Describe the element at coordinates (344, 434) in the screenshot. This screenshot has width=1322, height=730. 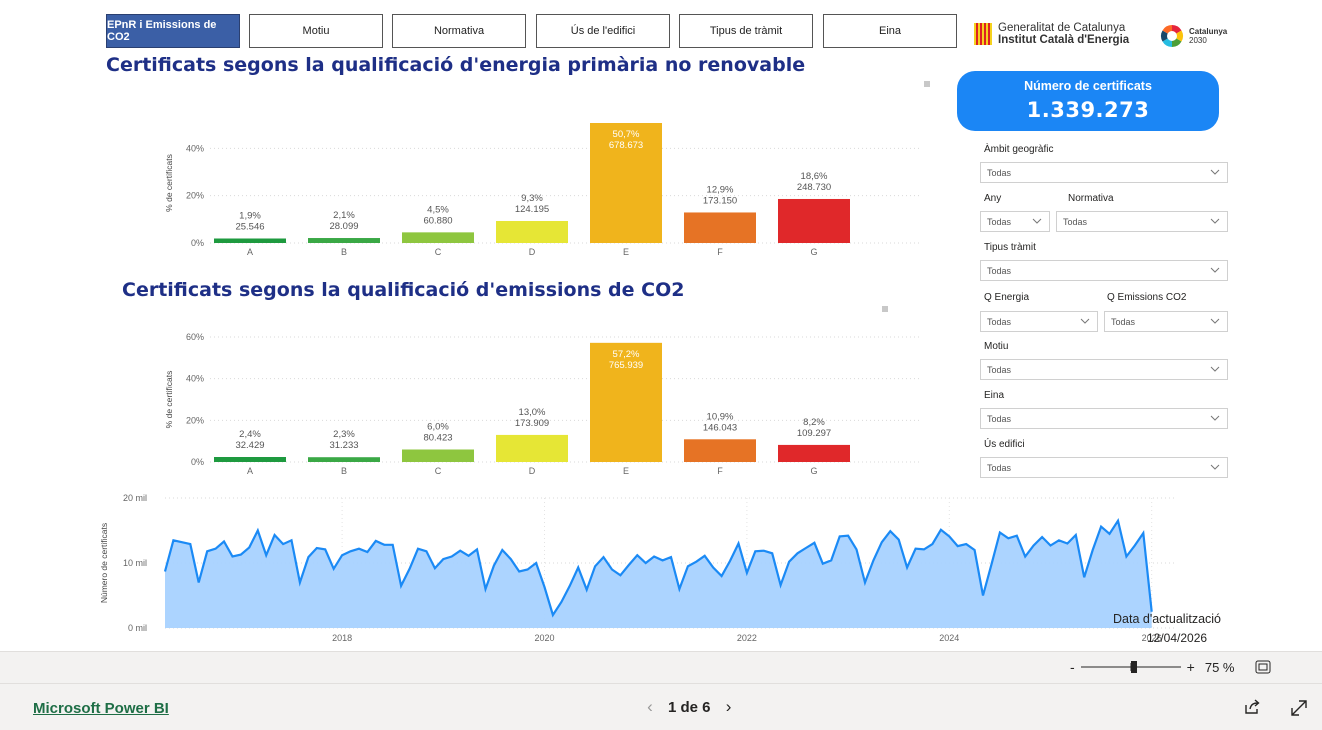
I see `pct-label: 2,3%` at that location.